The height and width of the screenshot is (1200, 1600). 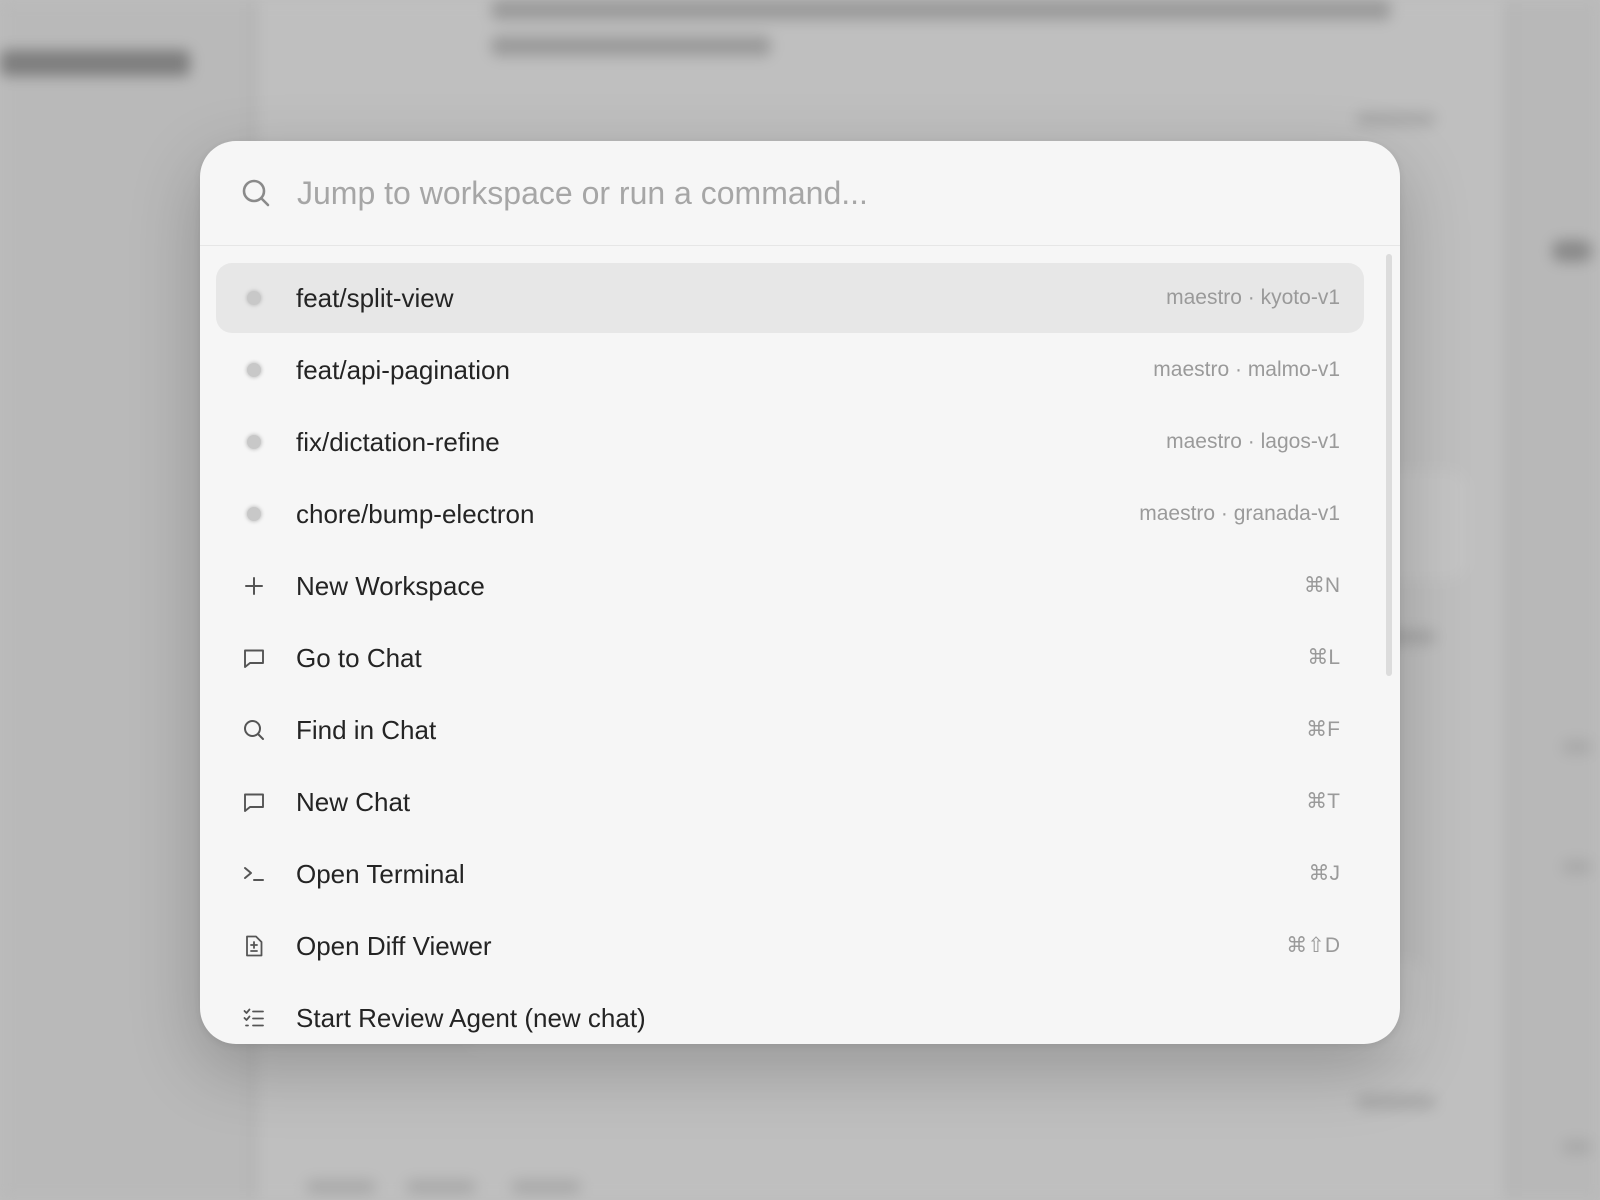 I want to click on terminal-icon, so click(x=254, y=874).